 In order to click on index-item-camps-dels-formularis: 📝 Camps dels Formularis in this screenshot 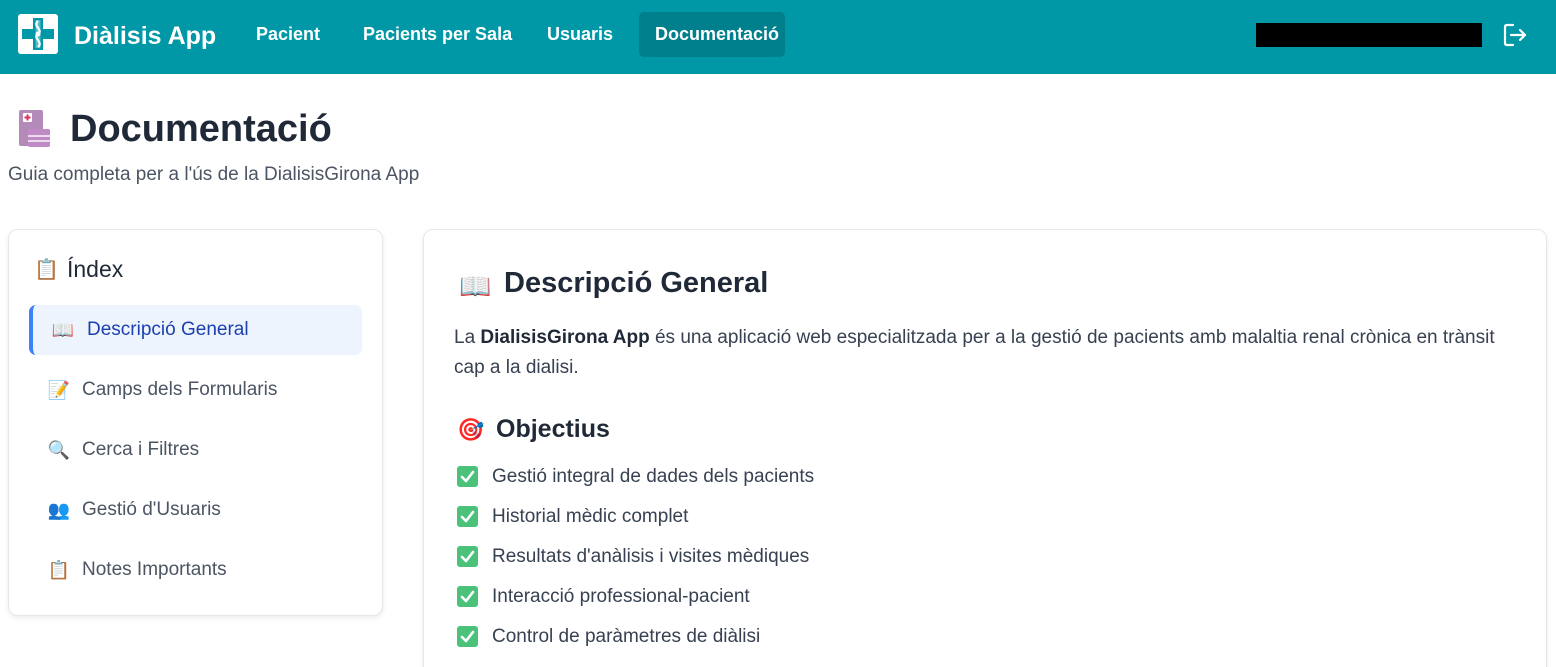, I will do `click(195, 390)`.